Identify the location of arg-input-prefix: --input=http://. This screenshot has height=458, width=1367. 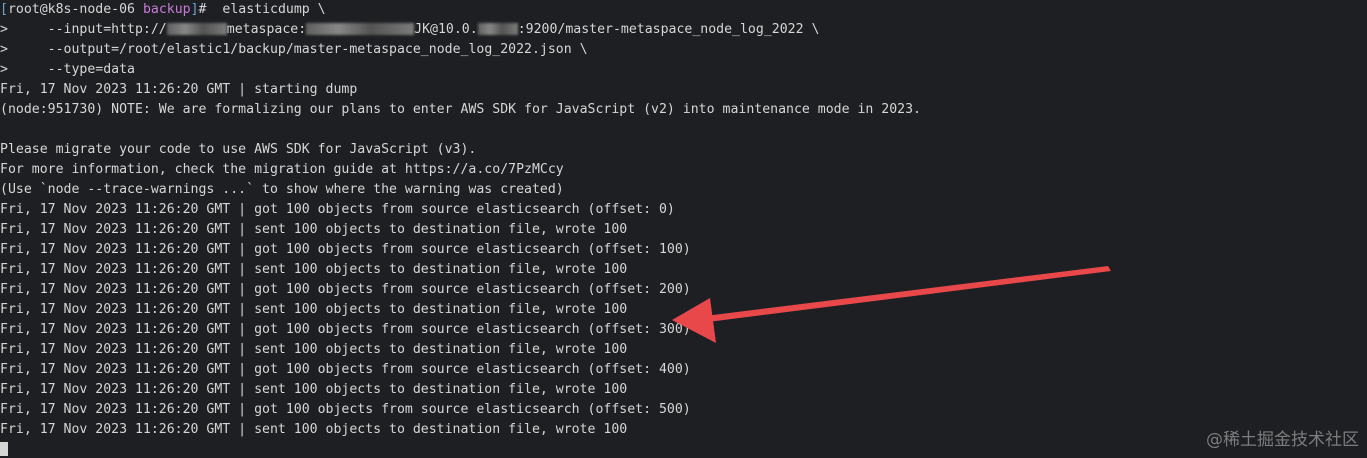
(87, 29).